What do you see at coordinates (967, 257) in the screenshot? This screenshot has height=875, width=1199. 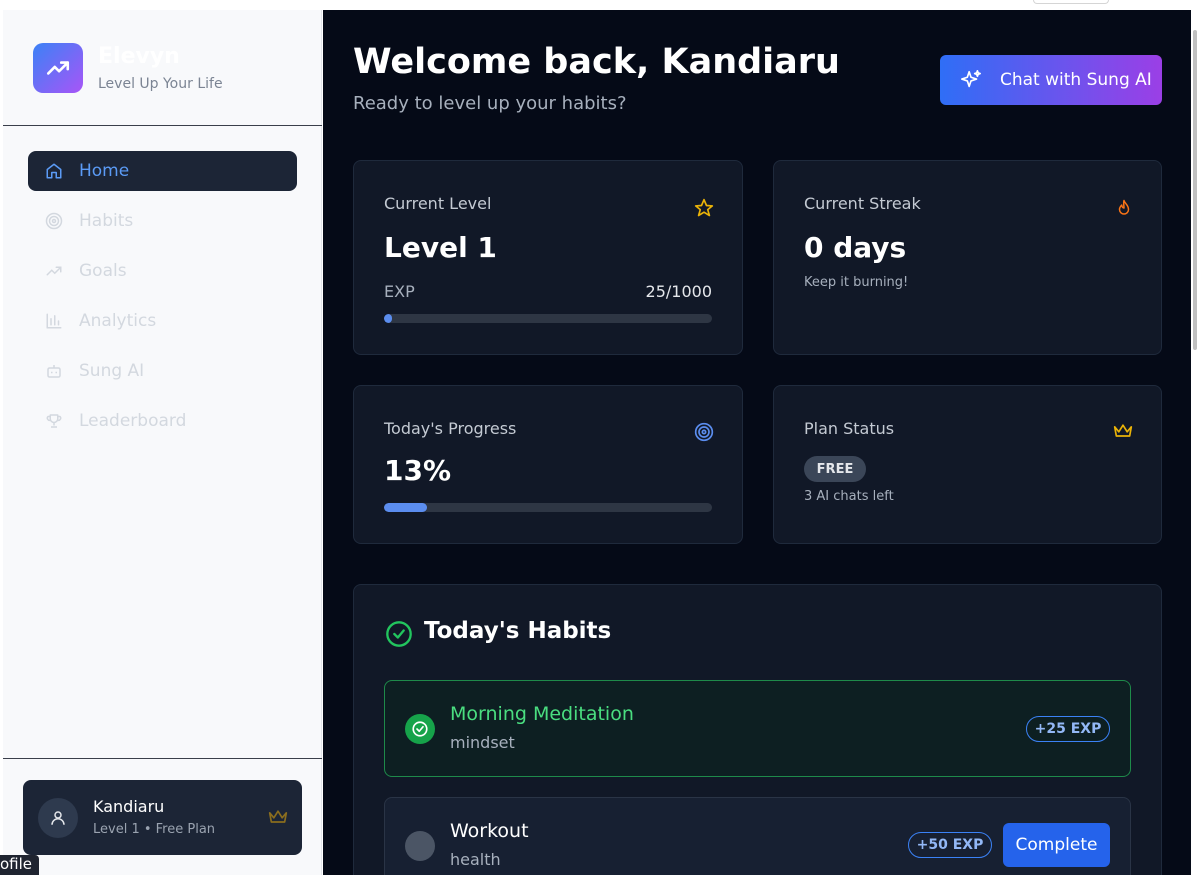 I see `streak-card: Current Streak 0 days Keep it burning!` at bounding box center [967, 257].